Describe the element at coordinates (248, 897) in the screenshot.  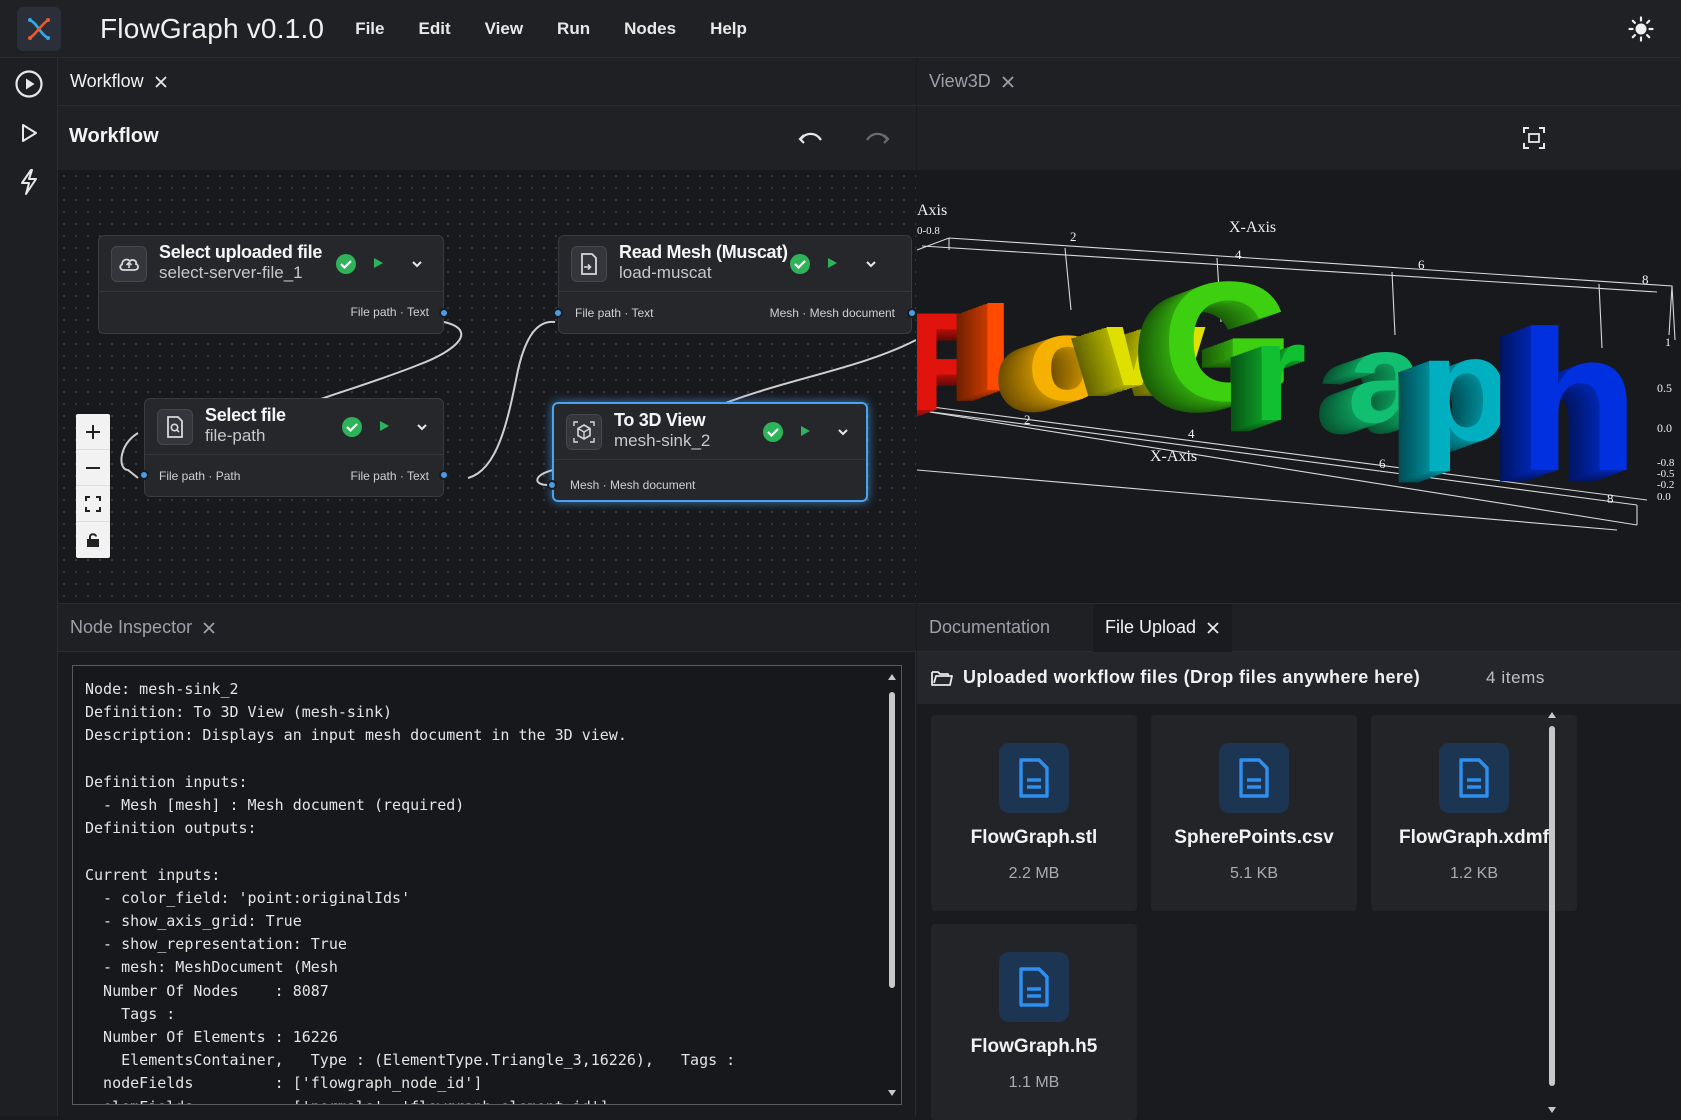
I see `inspector-line: - color_field: 'point:originalIds'` at that location.